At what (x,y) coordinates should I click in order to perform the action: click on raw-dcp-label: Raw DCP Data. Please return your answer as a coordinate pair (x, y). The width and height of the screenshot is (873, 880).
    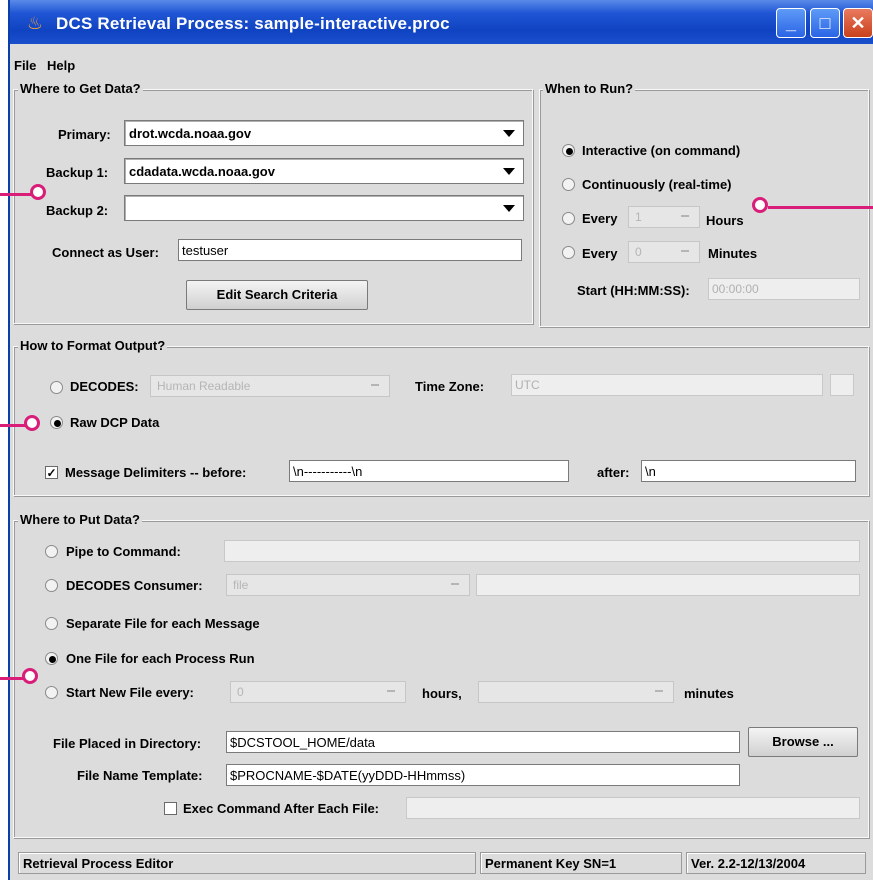
    Looking at the image, I should click on (115, 422).